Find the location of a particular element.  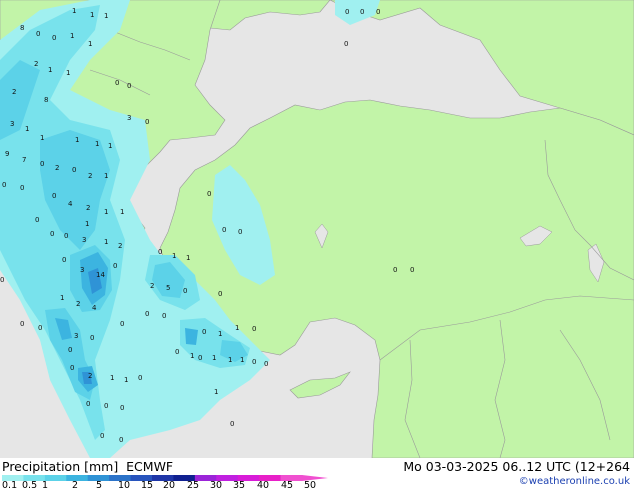

credit-link: ©weatheronline.co.uk is located at coordinates (574, 481).